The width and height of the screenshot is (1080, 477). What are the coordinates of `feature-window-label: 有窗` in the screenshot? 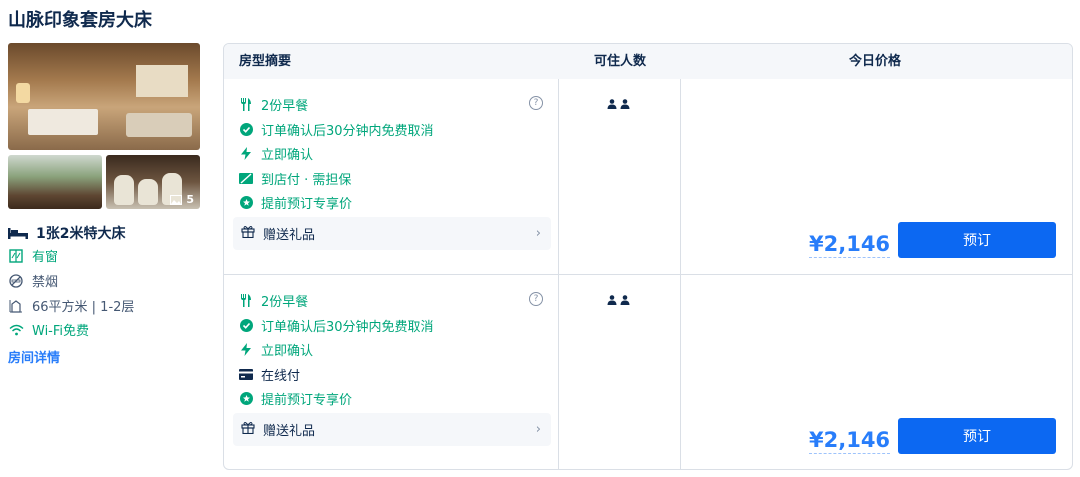 It's located at (45, 257).